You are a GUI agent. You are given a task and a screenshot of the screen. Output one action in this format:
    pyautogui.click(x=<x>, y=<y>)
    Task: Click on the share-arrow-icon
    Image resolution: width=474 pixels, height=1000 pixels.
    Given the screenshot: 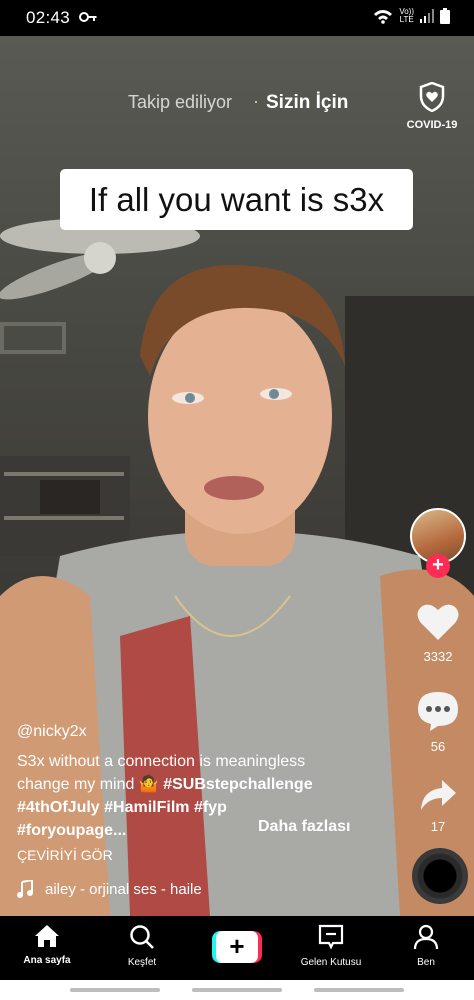 What is the action you would take?
    pyautogui.click(x=438, y=795)
    